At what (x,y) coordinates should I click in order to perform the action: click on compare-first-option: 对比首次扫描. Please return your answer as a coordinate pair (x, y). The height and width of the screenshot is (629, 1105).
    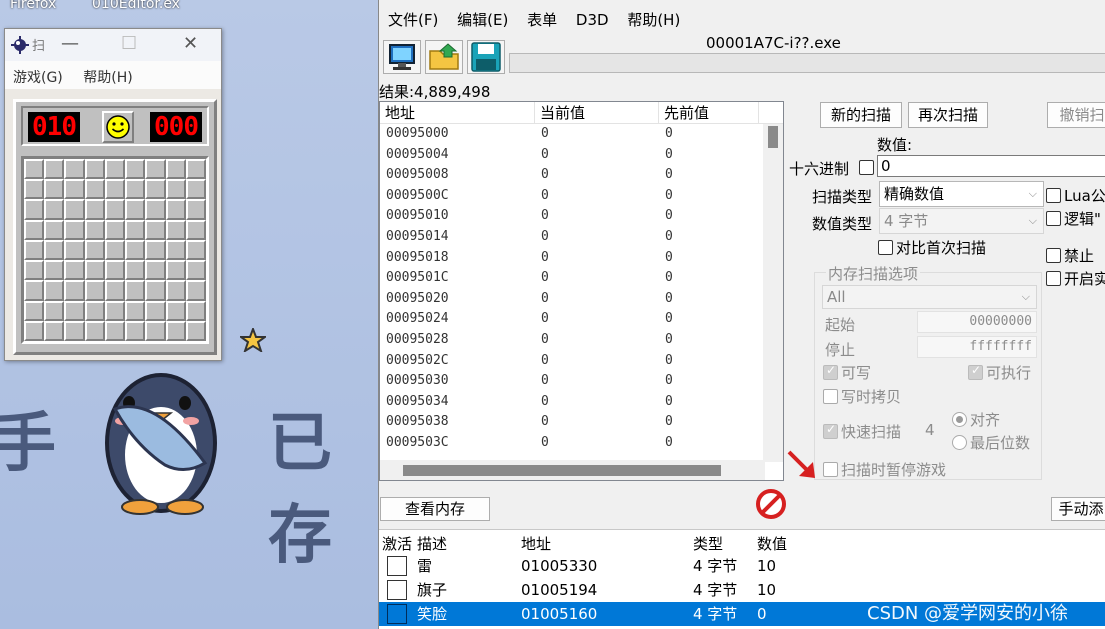
    Looking at the image, I should click on (932, 247).